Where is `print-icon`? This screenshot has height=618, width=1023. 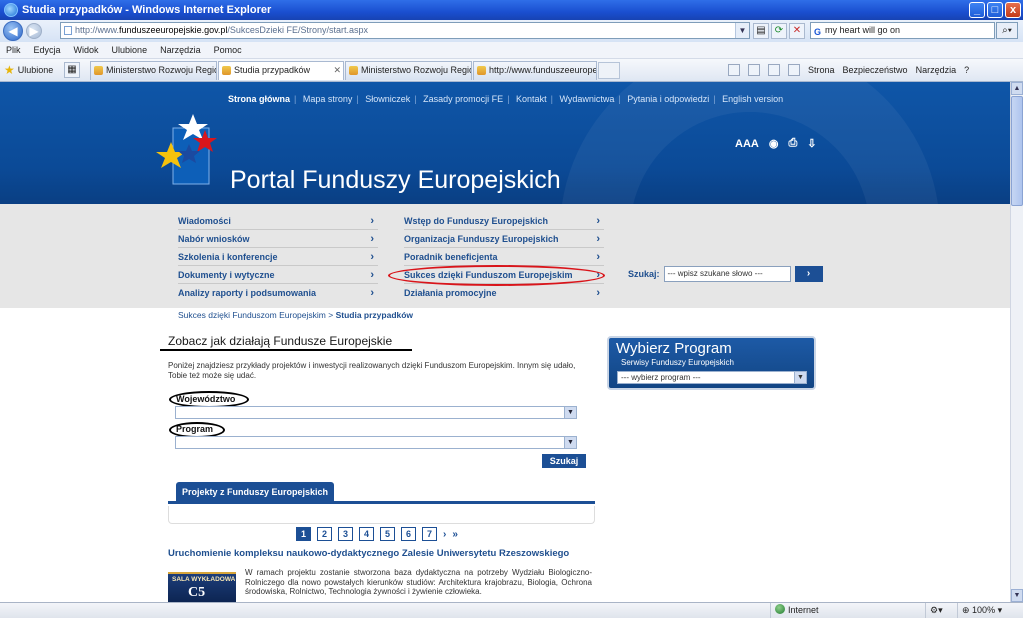 print-icon is located at coordinates (794, 70).